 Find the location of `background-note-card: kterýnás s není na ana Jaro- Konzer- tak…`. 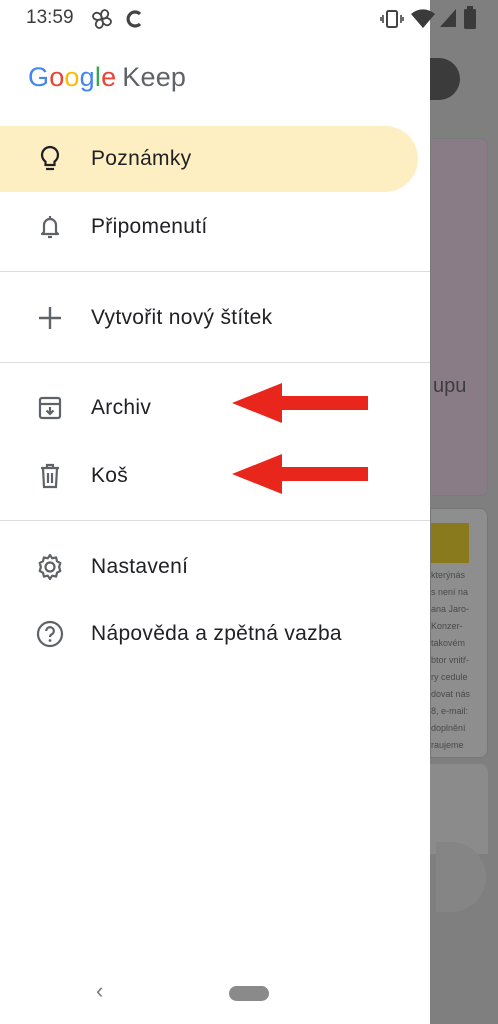

background-note-card: kterýnás s není na ana Jaro- Konzer- tak… is located at coordinates (459, 633).